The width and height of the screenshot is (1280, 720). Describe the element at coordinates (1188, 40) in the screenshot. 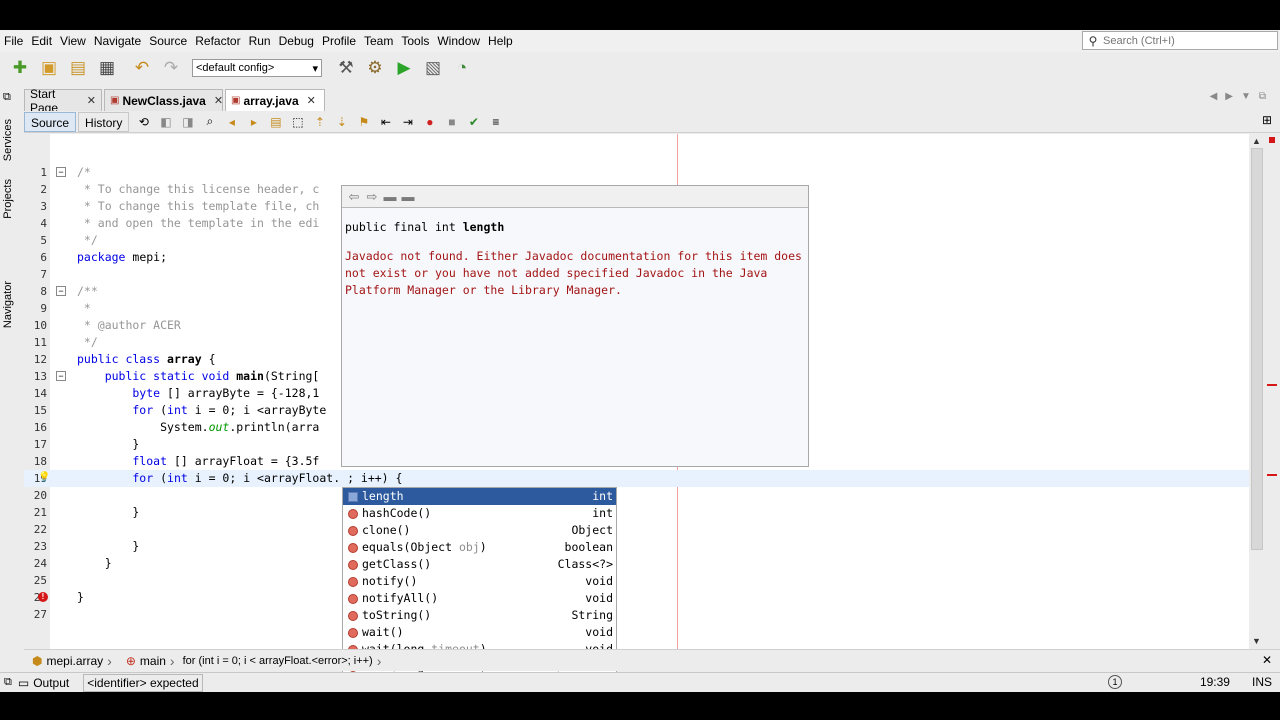

I see `search-input` at that location.